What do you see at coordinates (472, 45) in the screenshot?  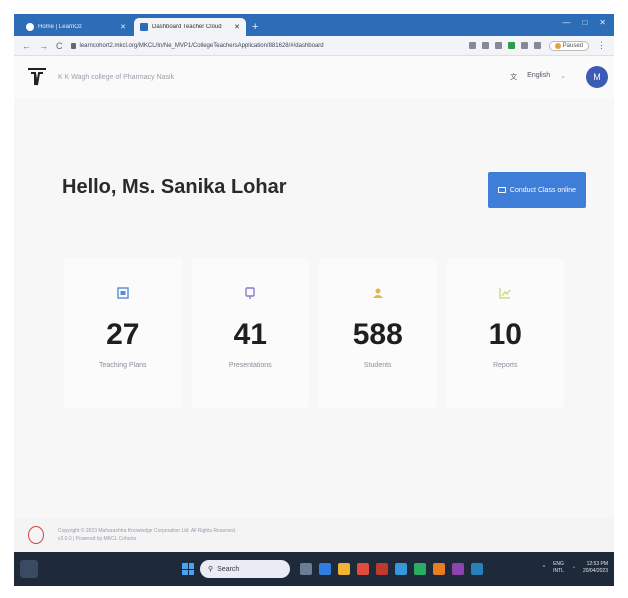 I see `key-icon` at bounding box center [472, 45].